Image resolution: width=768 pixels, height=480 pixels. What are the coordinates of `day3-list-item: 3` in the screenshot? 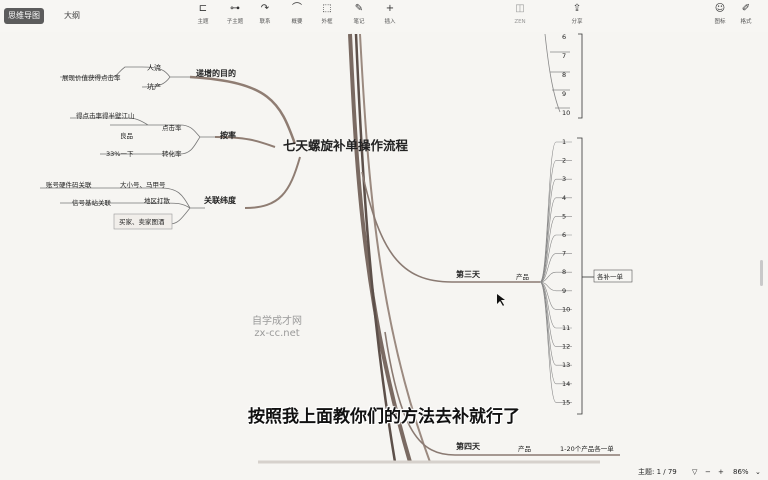 It's located at (564, 179).